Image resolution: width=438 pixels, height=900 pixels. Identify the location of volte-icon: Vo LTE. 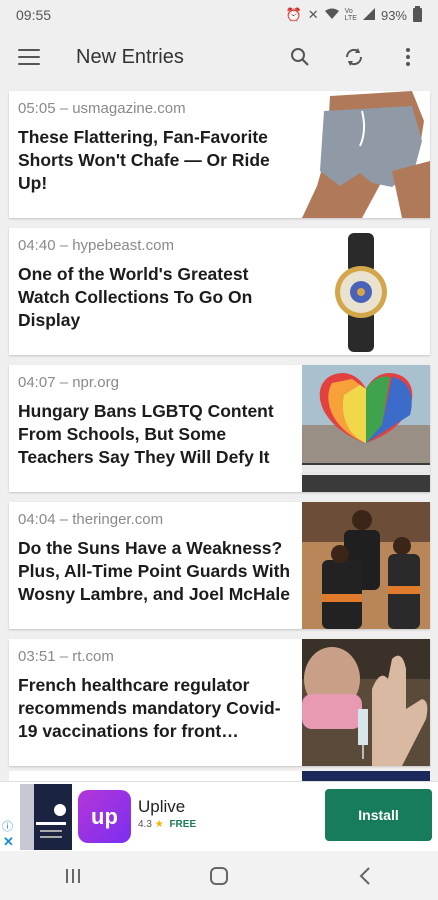
(350, 15).